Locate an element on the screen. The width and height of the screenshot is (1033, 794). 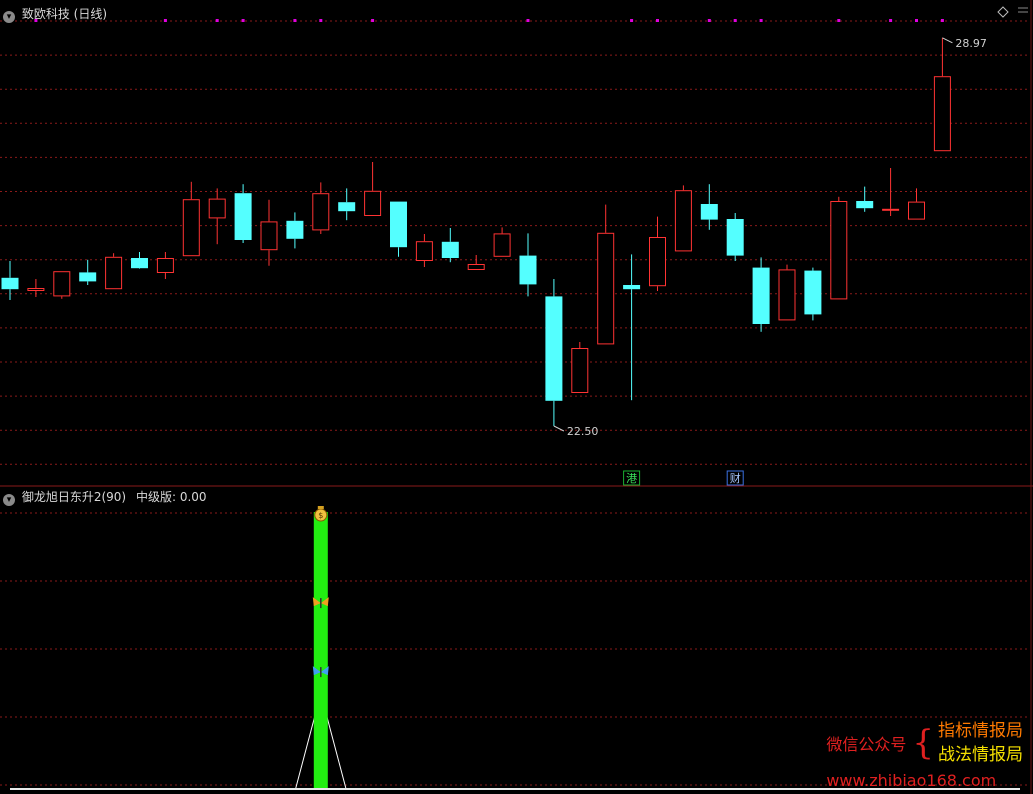
watermark-wechat: 微信公众号 is located at coordinates (866, 744).